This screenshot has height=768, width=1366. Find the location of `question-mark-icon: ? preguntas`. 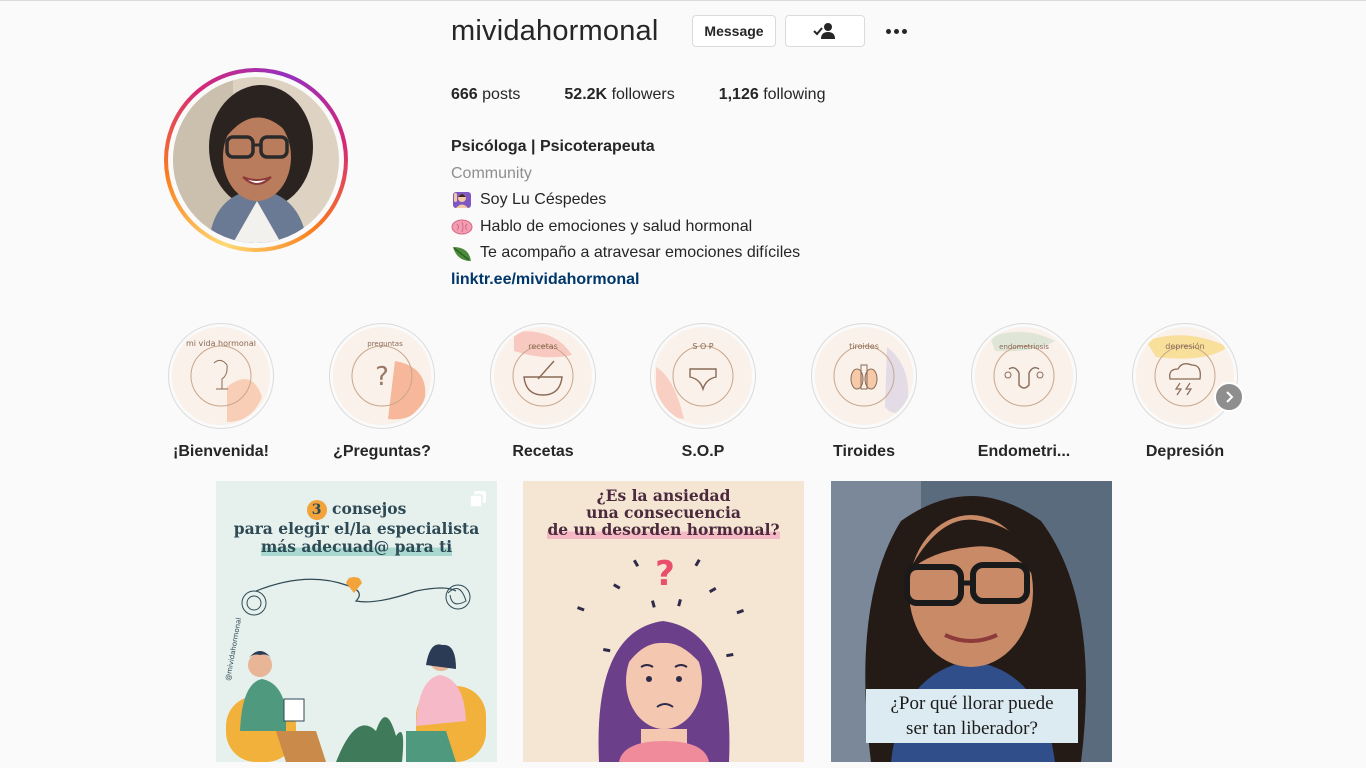

question-mark-icon: ? preguntas is located at coordinates (382, 376).